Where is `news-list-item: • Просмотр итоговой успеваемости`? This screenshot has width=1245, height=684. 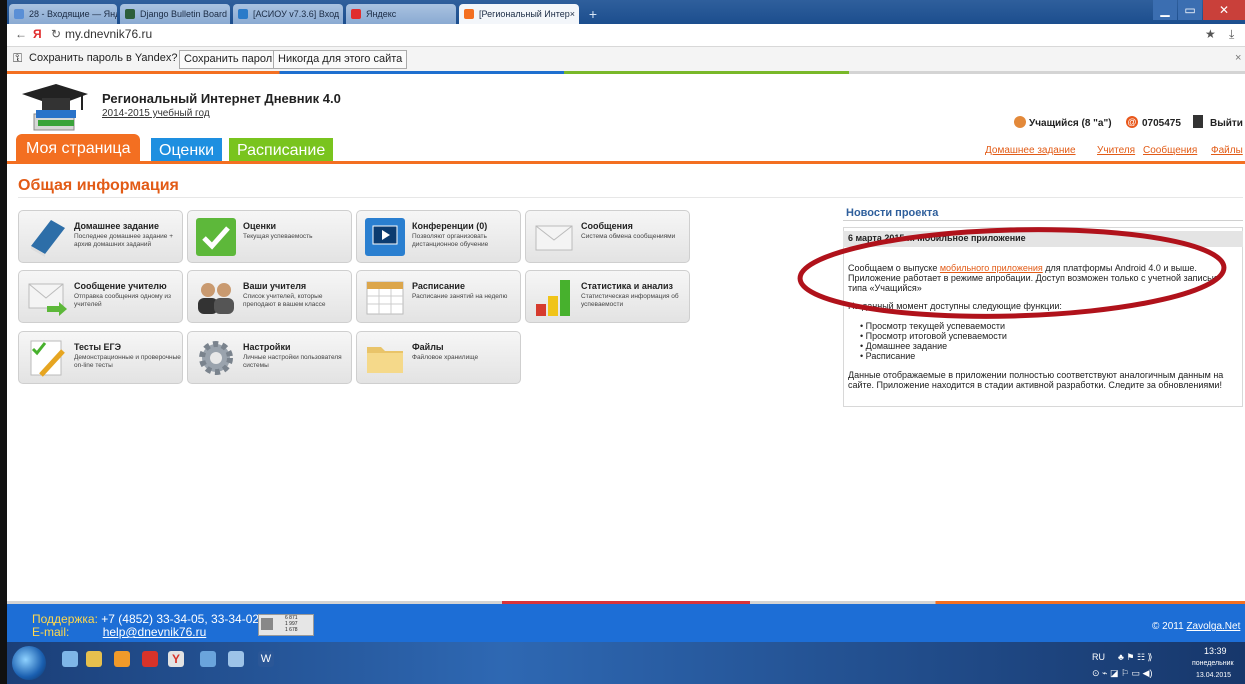 news-list-item: • Просмотр итоговой успеваемости is located at coordinates (933, 336).